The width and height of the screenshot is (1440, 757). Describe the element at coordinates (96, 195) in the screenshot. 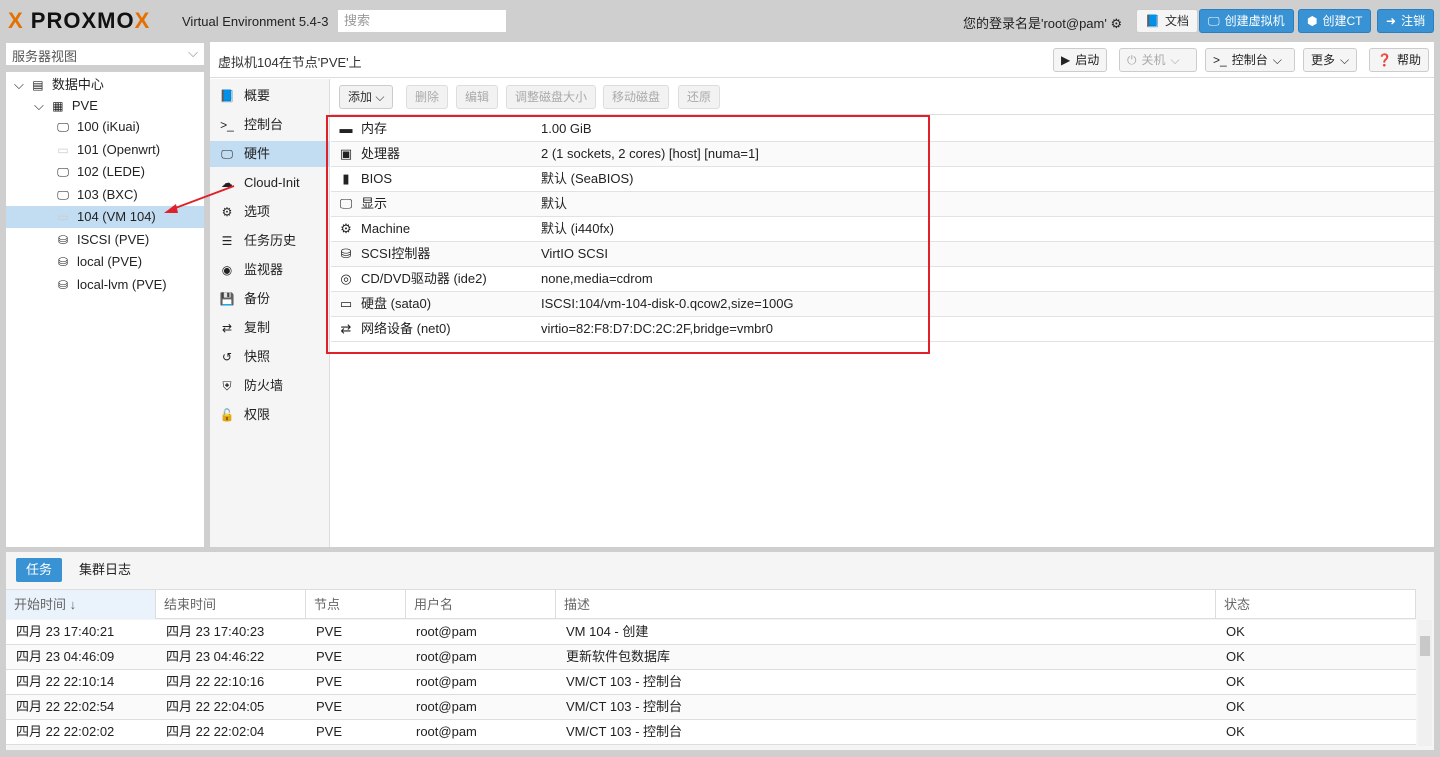

I see `tree-item: 🖵 103 (BXC)` at that location.